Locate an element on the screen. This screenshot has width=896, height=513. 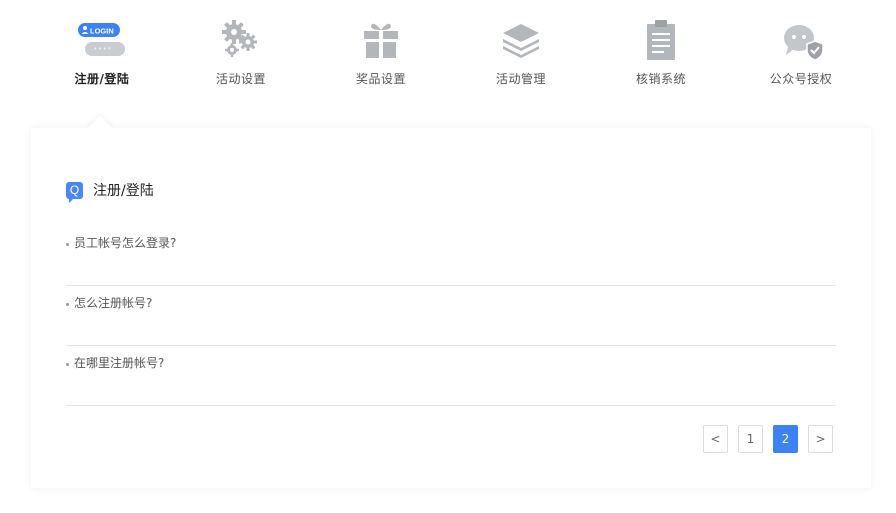
section-header: Q 注册/登陆 is located at coordinates (110, 191).